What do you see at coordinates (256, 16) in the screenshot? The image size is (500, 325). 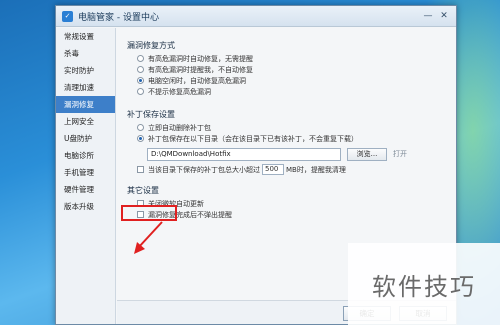 I see `title-bar: ✓ 电脑管家 - 设置中心 — ✕` at bounding box center [256, 16].